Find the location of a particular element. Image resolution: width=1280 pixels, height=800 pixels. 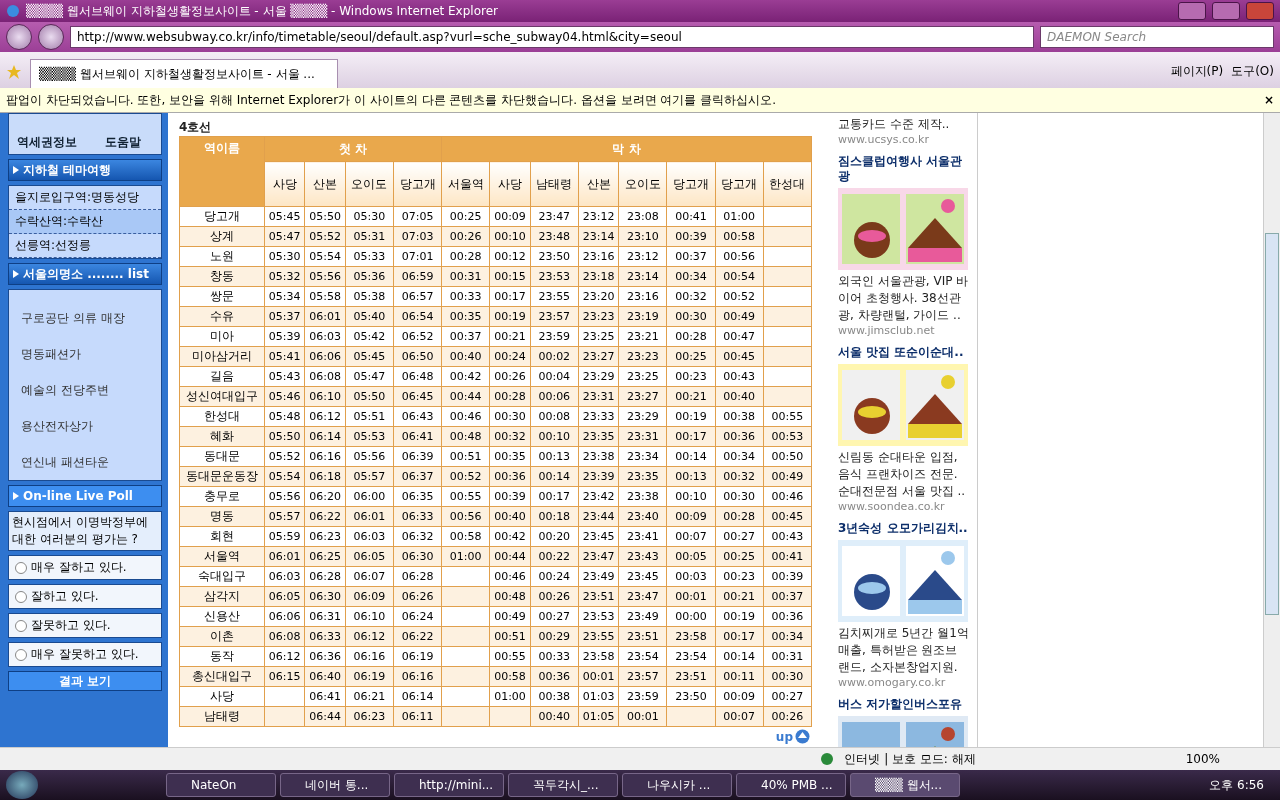

station-cell: 숙대입구 is located at coordinates (222, 576).